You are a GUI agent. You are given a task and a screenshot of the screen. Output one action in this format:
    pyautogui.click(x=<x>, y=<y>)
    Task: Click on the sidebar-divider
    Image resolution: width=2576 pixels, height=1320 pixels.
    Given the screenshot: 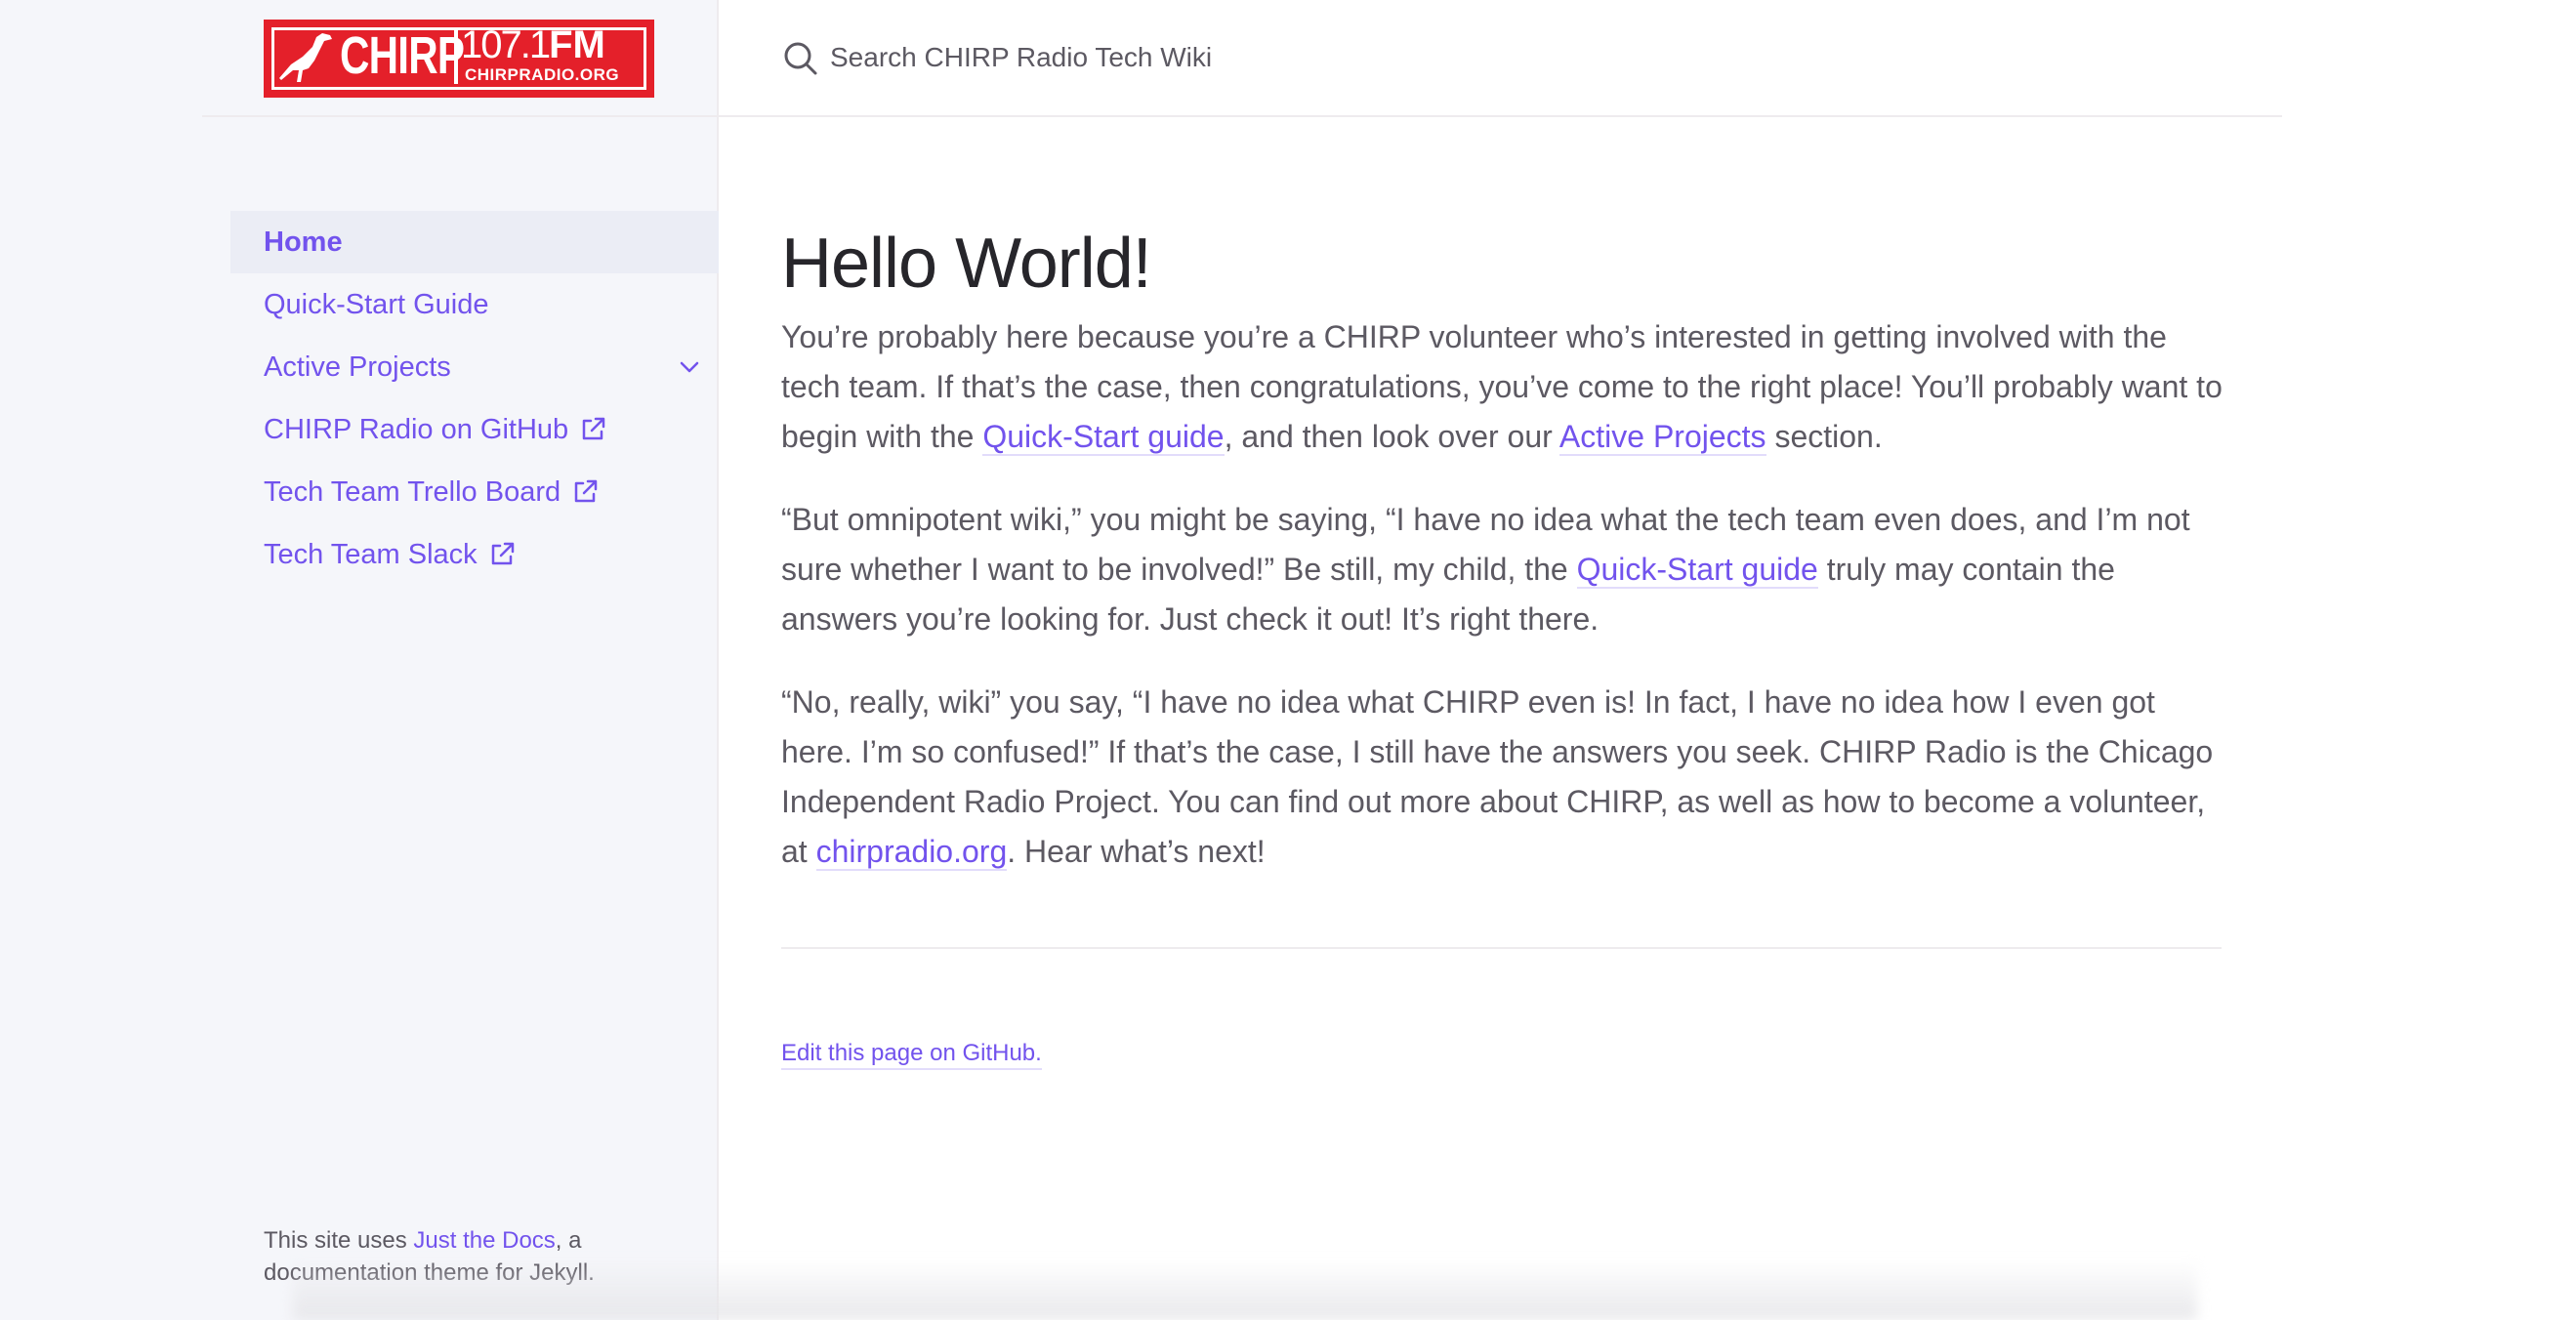 What is the action you would take?
    pyautogui.click(x=718, y=660)
    